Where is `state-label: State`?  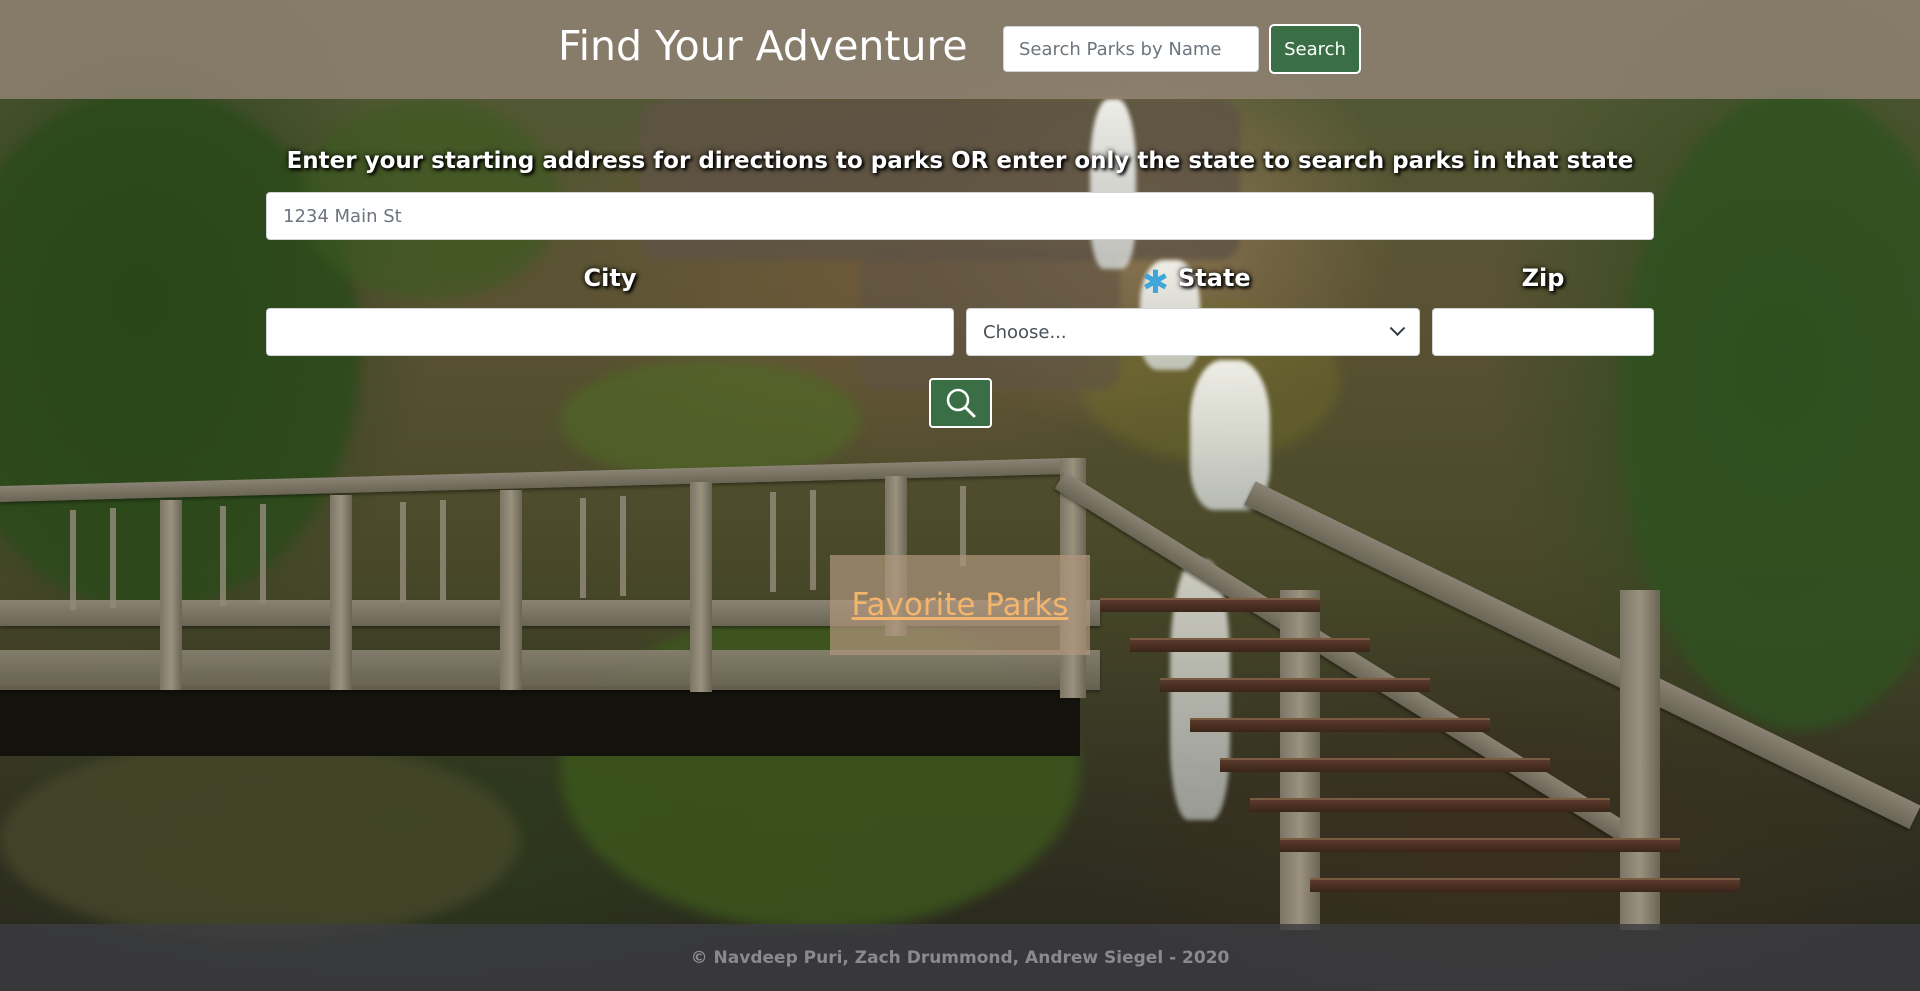 state-label: State is located at coordinates (1214, 278).